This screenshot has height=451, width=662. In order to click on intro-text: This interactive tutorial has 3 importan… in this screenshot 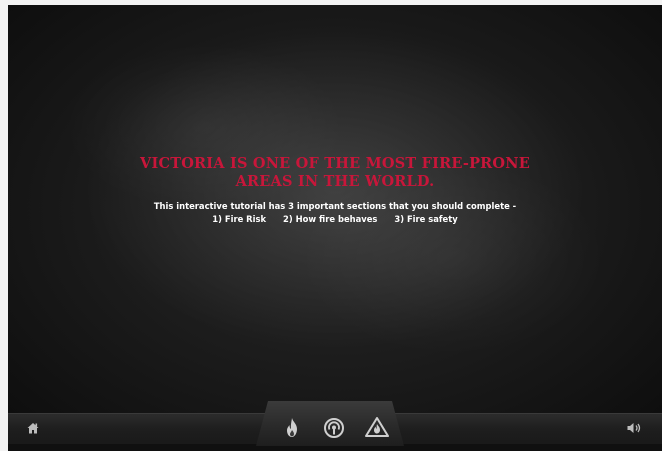, I will do `click(335, 206)`.